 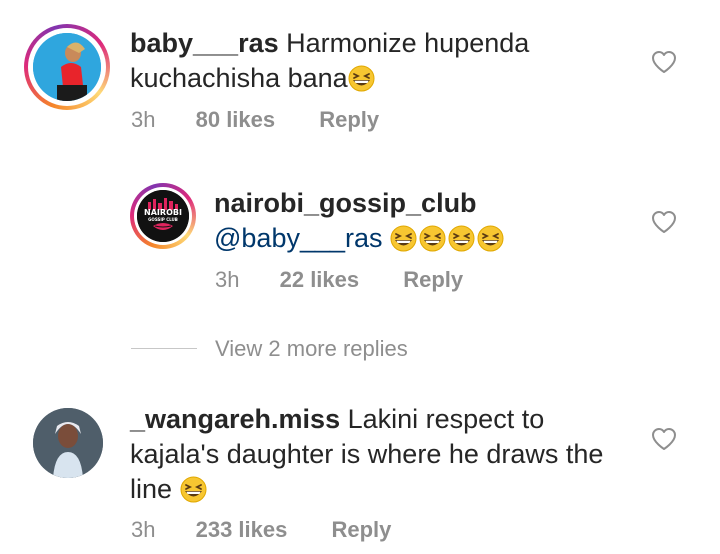 I want to click on comment-meta: 3h 80 likes Reply, so click(x=255, y=120).